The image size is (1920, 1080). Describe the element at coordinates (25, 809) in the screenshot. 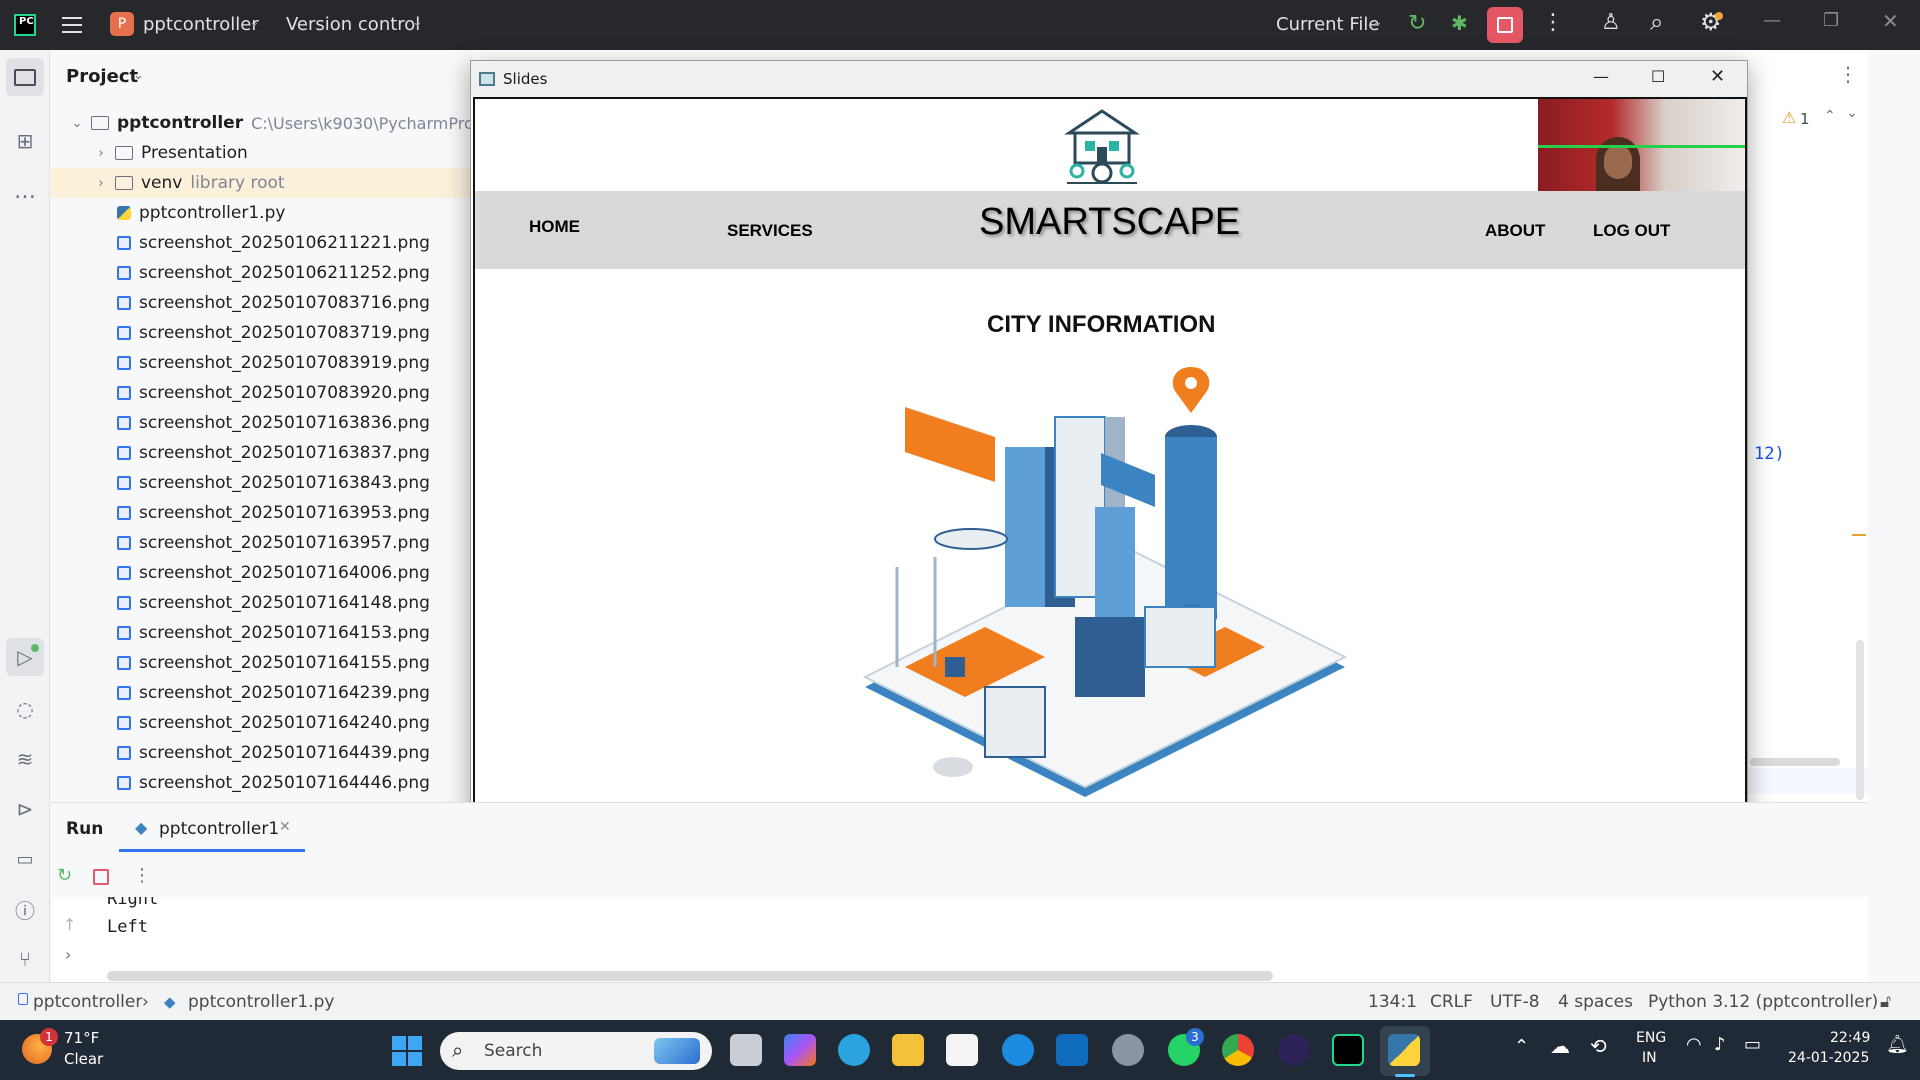

I see `services-icon: ⊳` at that location.